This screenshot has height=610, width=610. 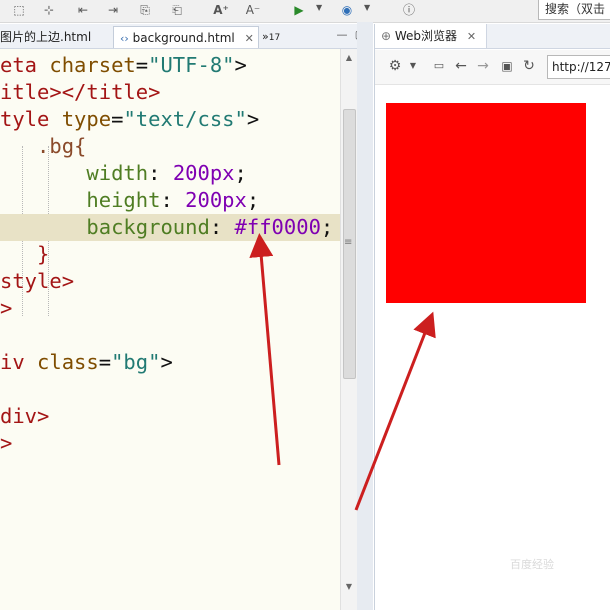 What do you see at coordinates (439, 66) in the screenshot?
I see `console-icon: ▭` at bounding box center [439, 66].